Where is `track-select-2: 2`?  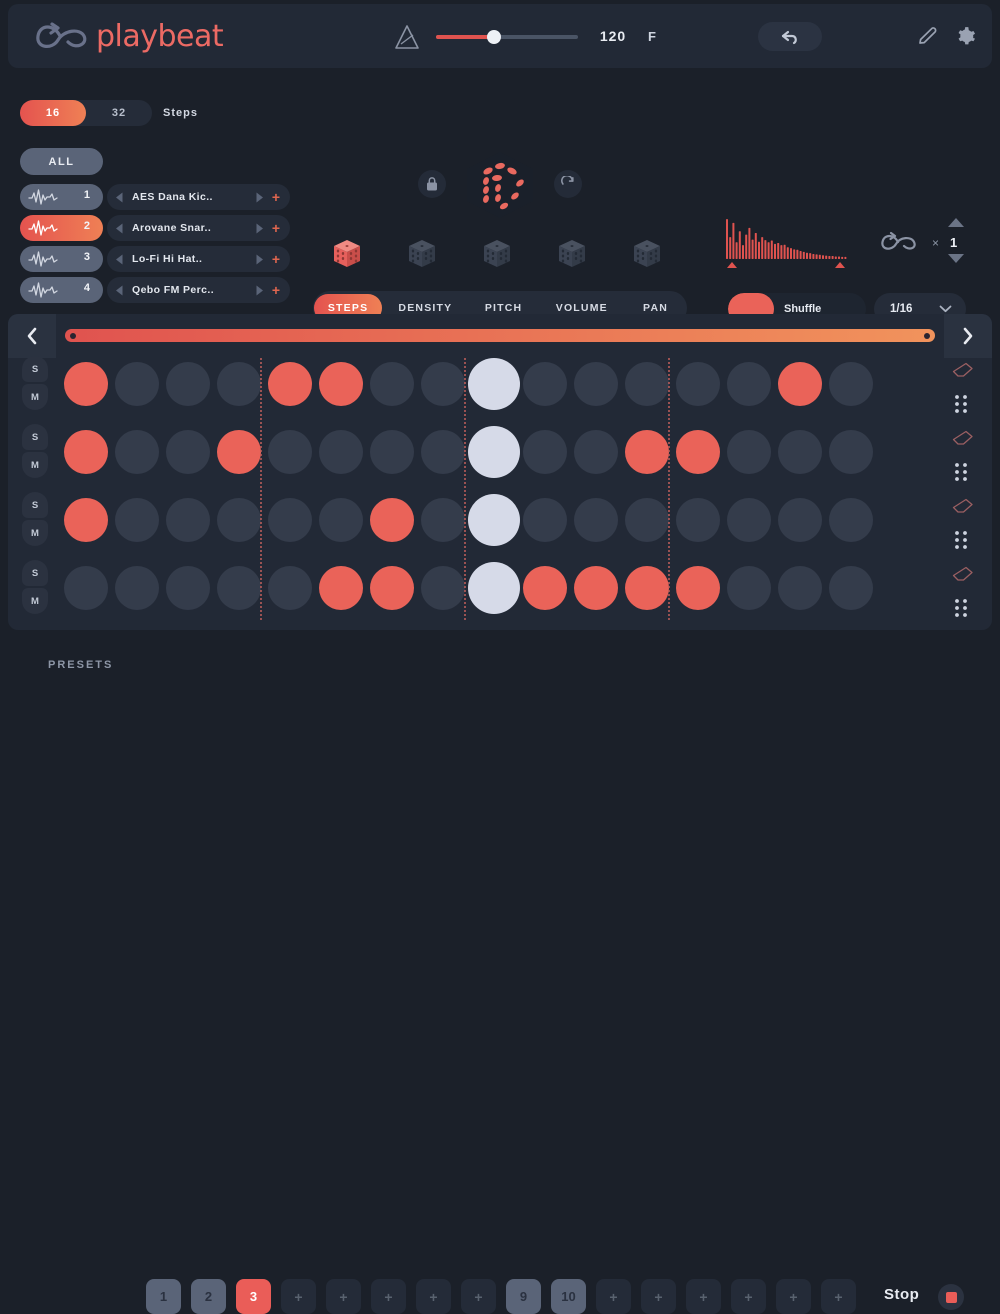
track-select-2: 2 is located at coordinates (61, 228).